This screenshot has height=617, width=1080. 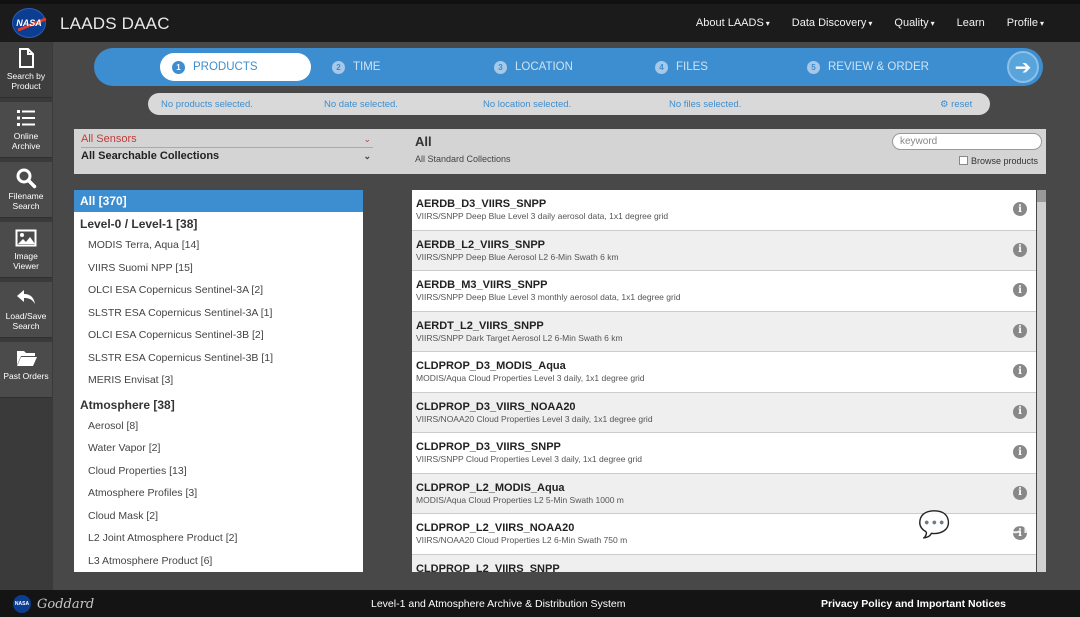 I want to click on category-item: Cloud Properties [13], so click(x=218, y=472).